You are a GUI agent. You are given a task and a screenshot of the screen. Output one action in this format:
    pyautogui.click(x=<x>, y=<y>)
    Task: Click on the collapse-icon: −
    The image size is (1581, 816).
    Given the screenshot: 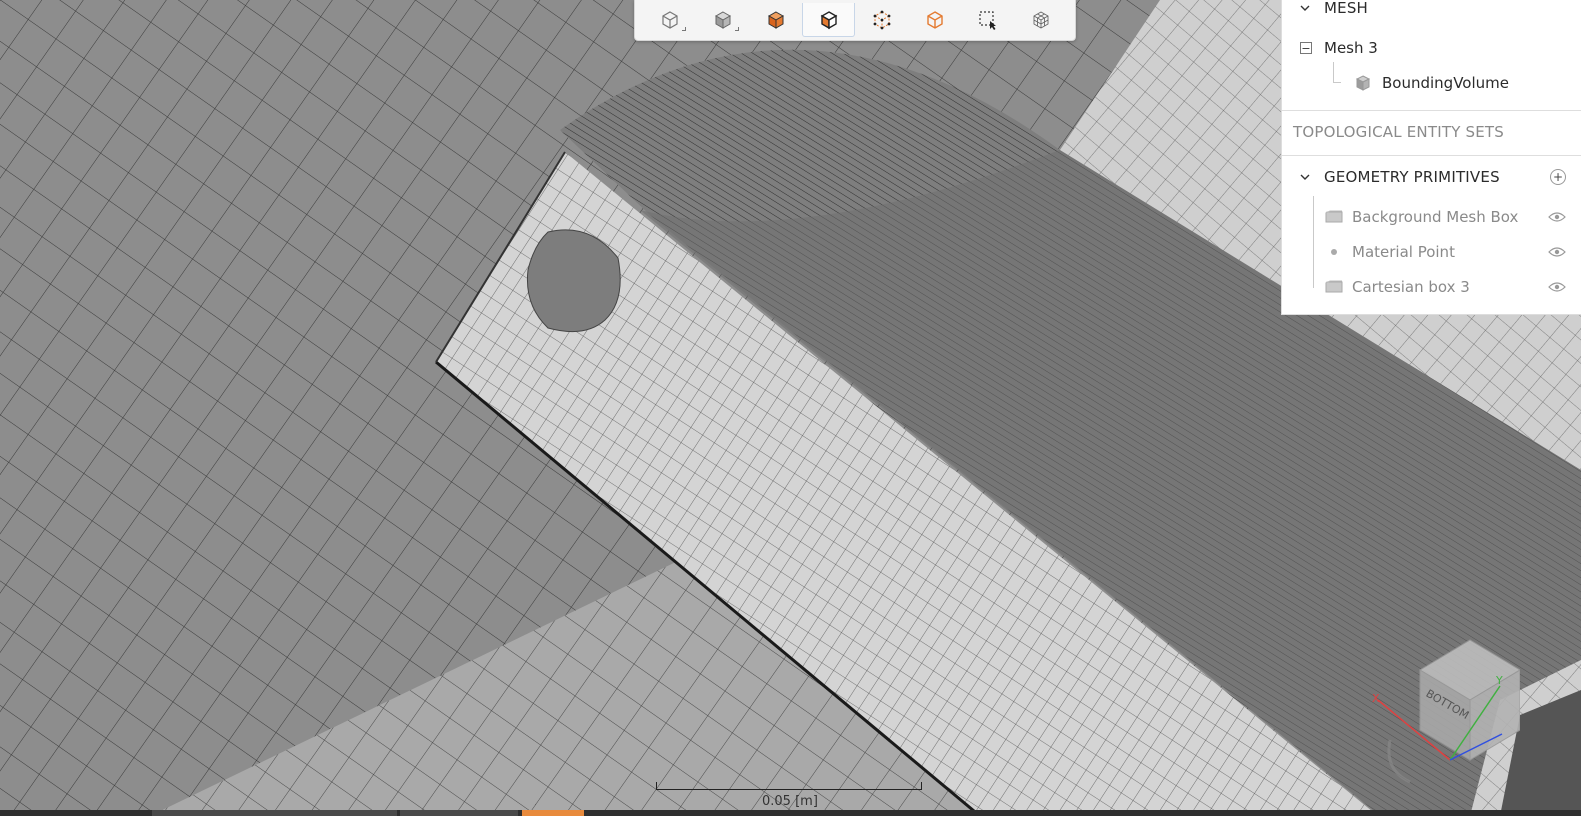 What is the action you would take?
    pyautogui.click(x=1306, y=48)
    